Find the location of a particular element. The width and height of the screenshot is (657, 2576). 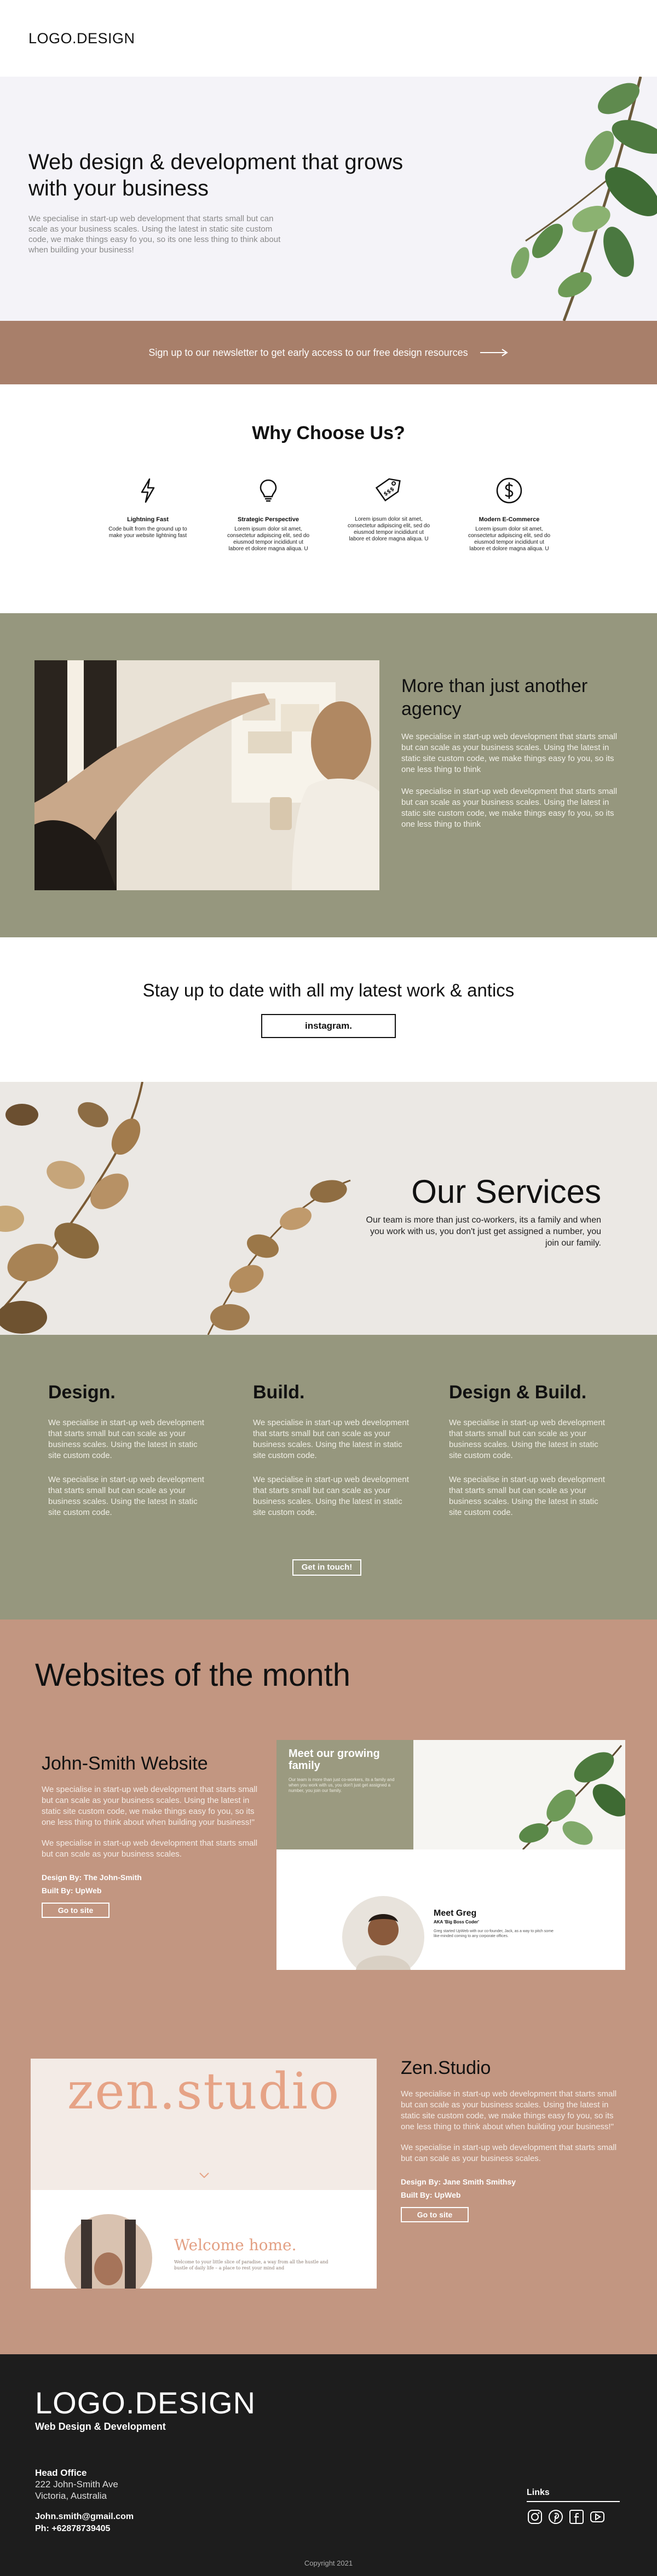

lightning-icon is located at coordinates (148, 490).